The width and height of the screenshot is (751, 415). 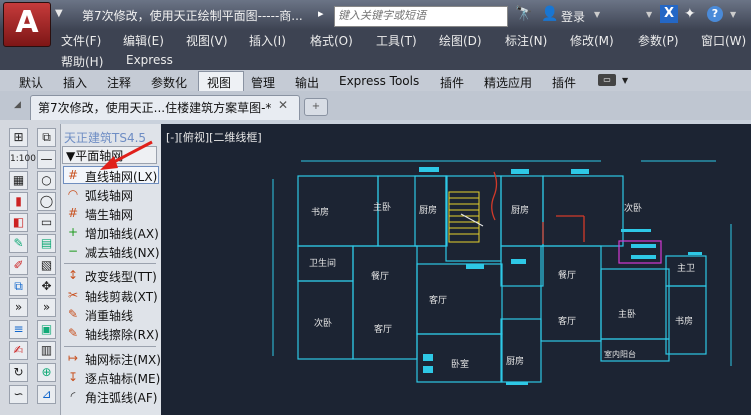 I want to click on favorites-icon: ✦, so click(x=690, y=14).